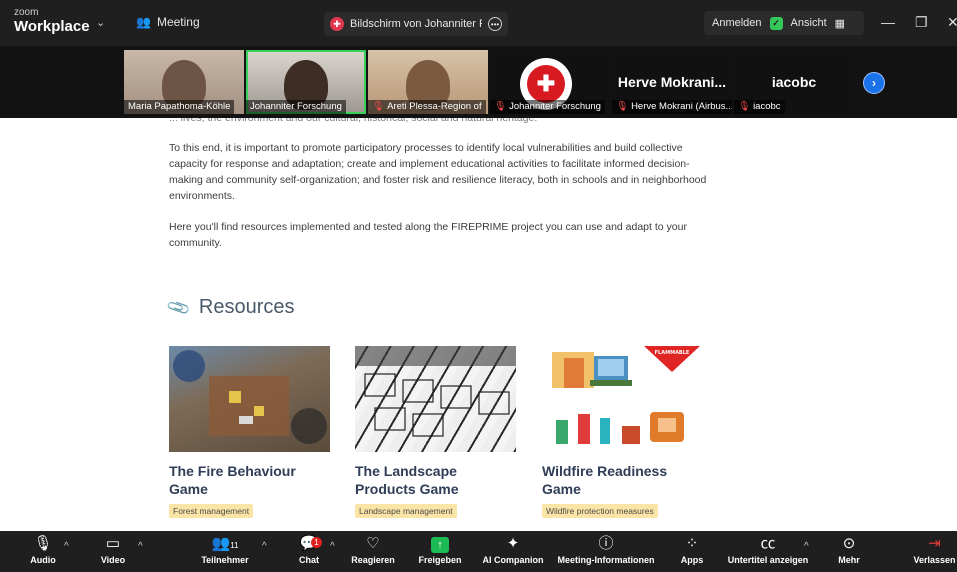 This screenshot has height=572, width=957. What do you see at coordinates (52, 26) in the screenshot?
I see `brand-main: Workplace` at bounding box center [52, 26].